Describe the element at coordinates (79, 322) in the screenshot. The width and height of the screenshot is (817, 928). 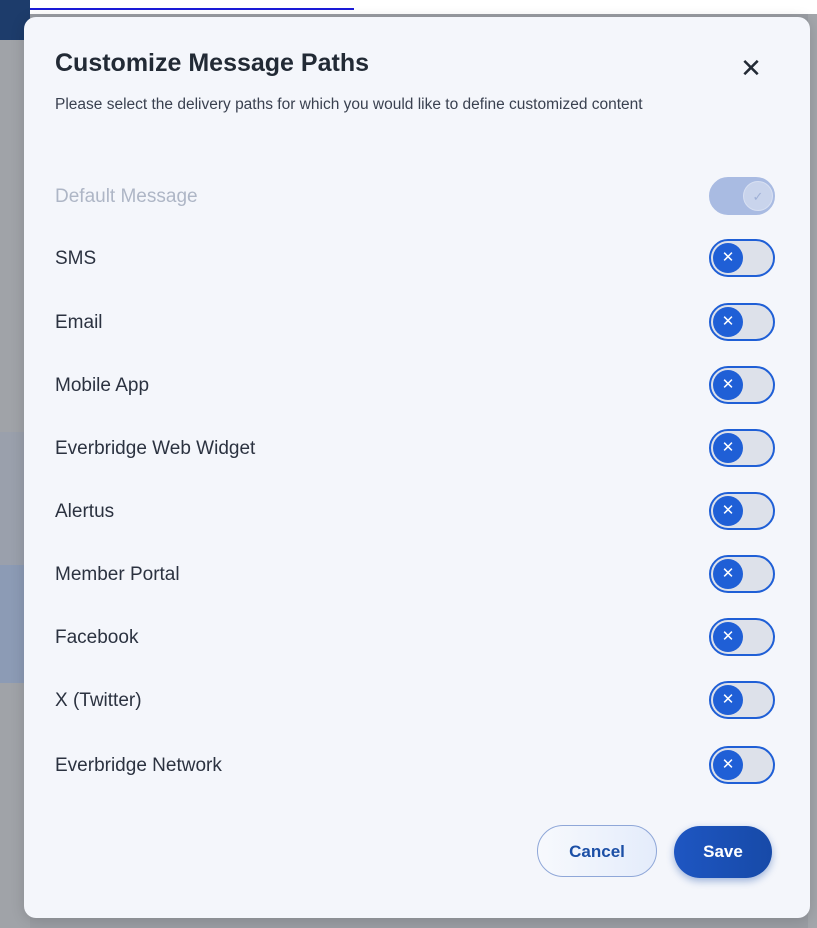
I see `path-label: Email` at that location.